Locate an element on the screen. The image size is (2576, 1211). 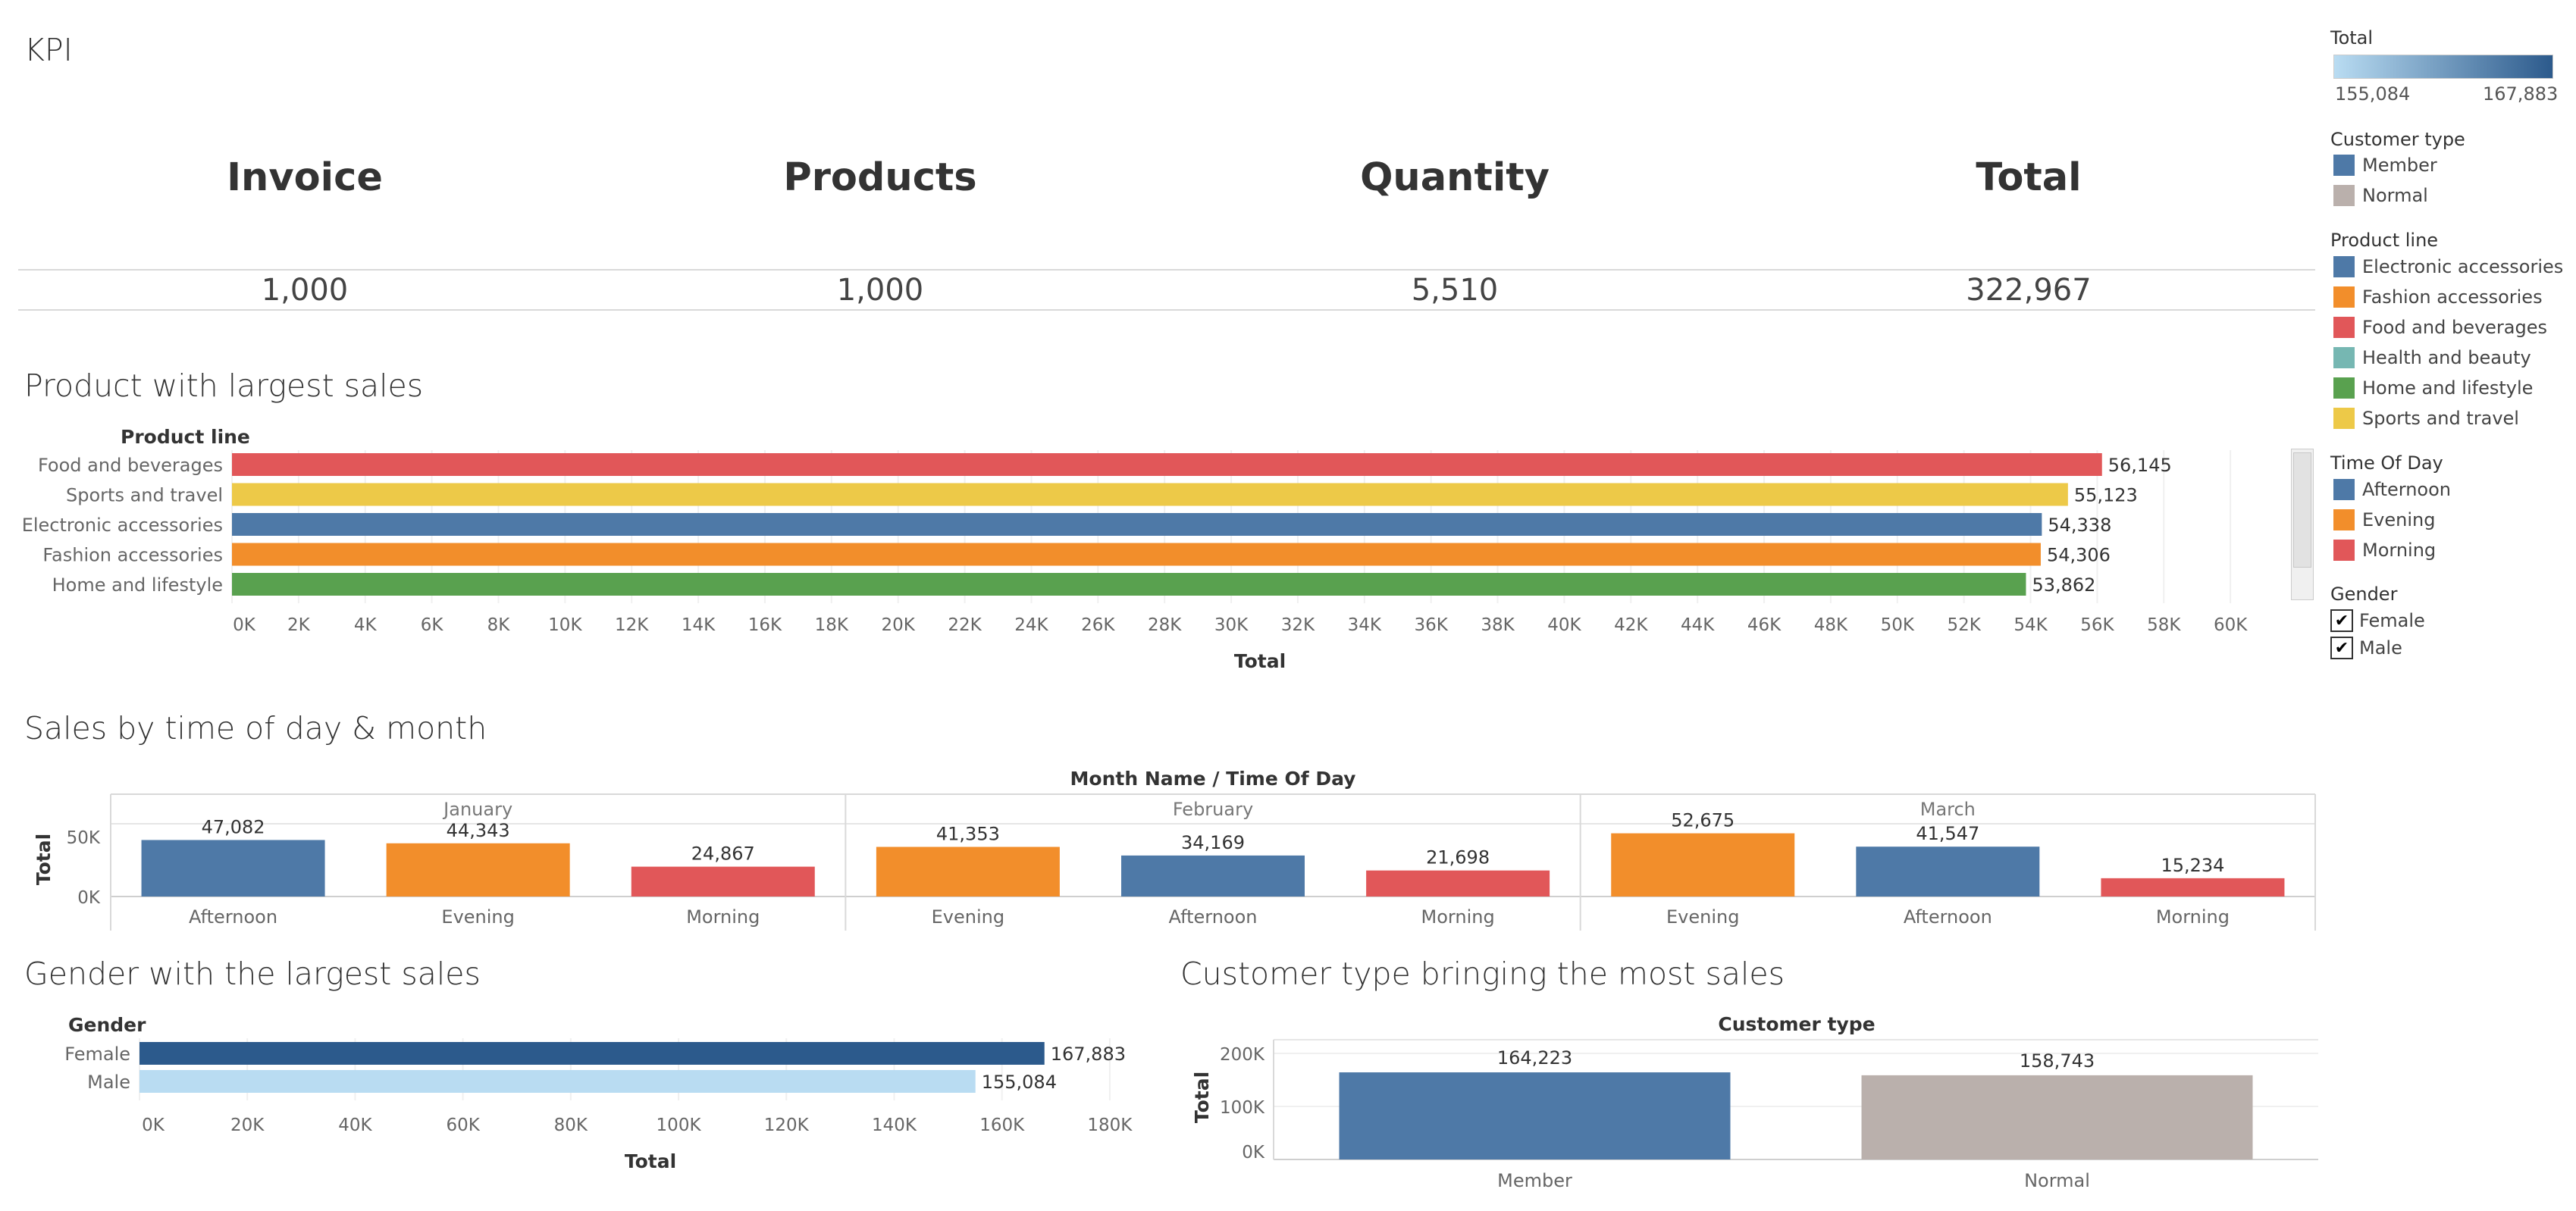
time-value-label: 34,169 is located at coordinates (1213, 842).